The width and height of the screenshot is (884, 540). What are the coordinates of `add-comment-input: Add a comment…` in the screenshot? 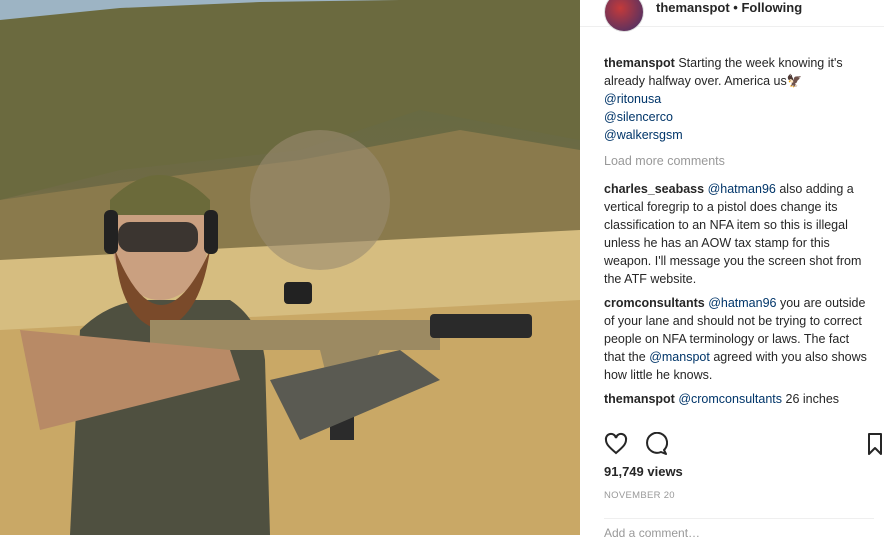 It's located at (652, 533).